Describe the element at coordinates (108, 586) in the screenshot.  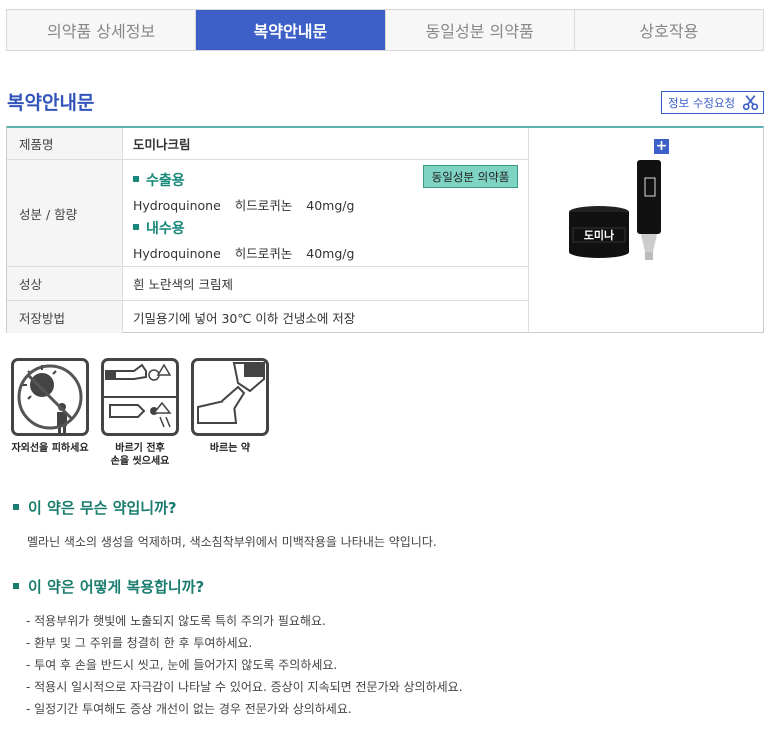
I see `q2-heading: 이 약은 어떻게 복용합니까?` at that location.